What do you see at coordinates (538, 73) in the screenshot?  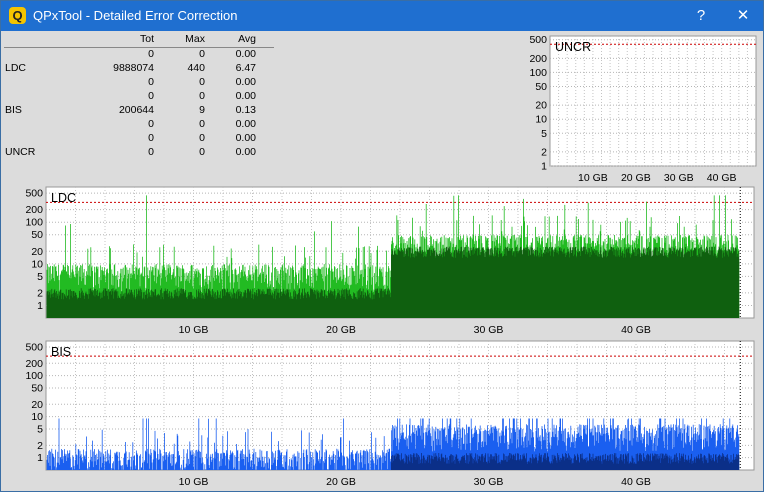 I see `uncr-ytick-label: 100` at bounding box center [538, 73].